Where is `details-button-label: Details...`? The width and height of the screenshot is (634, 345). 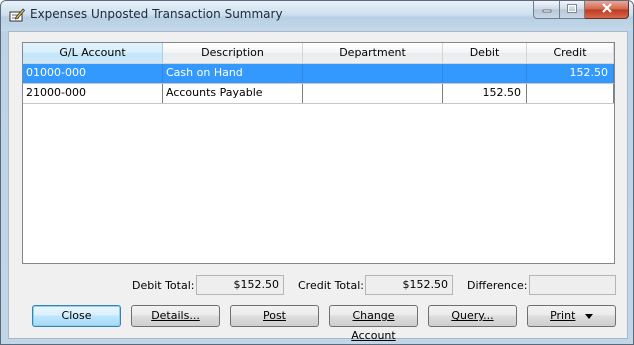
details-button-label: Details... is located at coordinates (175, 315).